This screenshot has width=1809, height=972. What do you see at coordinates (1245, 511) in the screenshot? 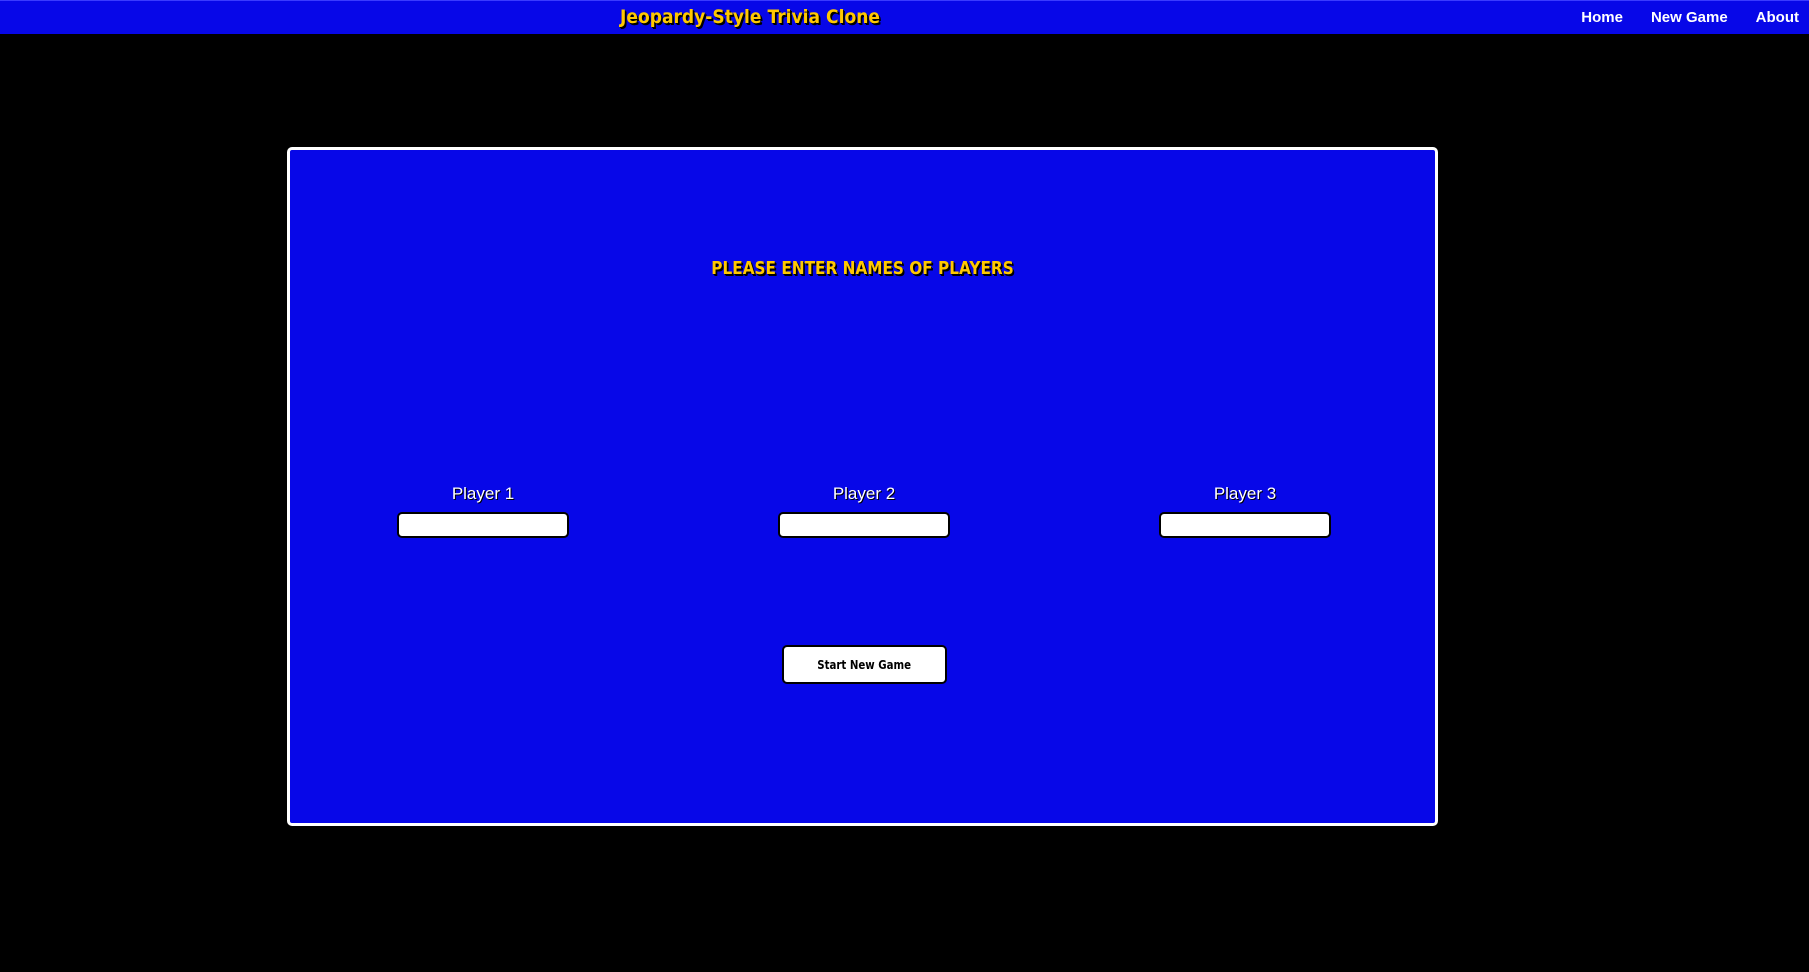
I see `player-3-group: Player 3` at bounding box center [1245, 511].